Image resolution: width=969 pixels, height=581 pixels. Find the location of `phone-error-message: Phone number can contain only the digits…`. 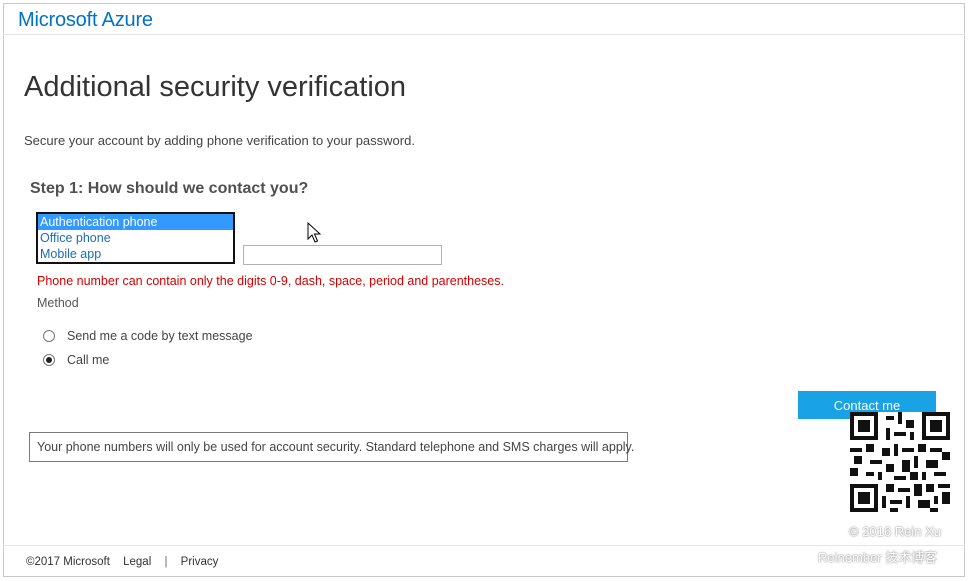

phone-error-message: Phone number can contain only the digits… is located at coordinates (270, 281).